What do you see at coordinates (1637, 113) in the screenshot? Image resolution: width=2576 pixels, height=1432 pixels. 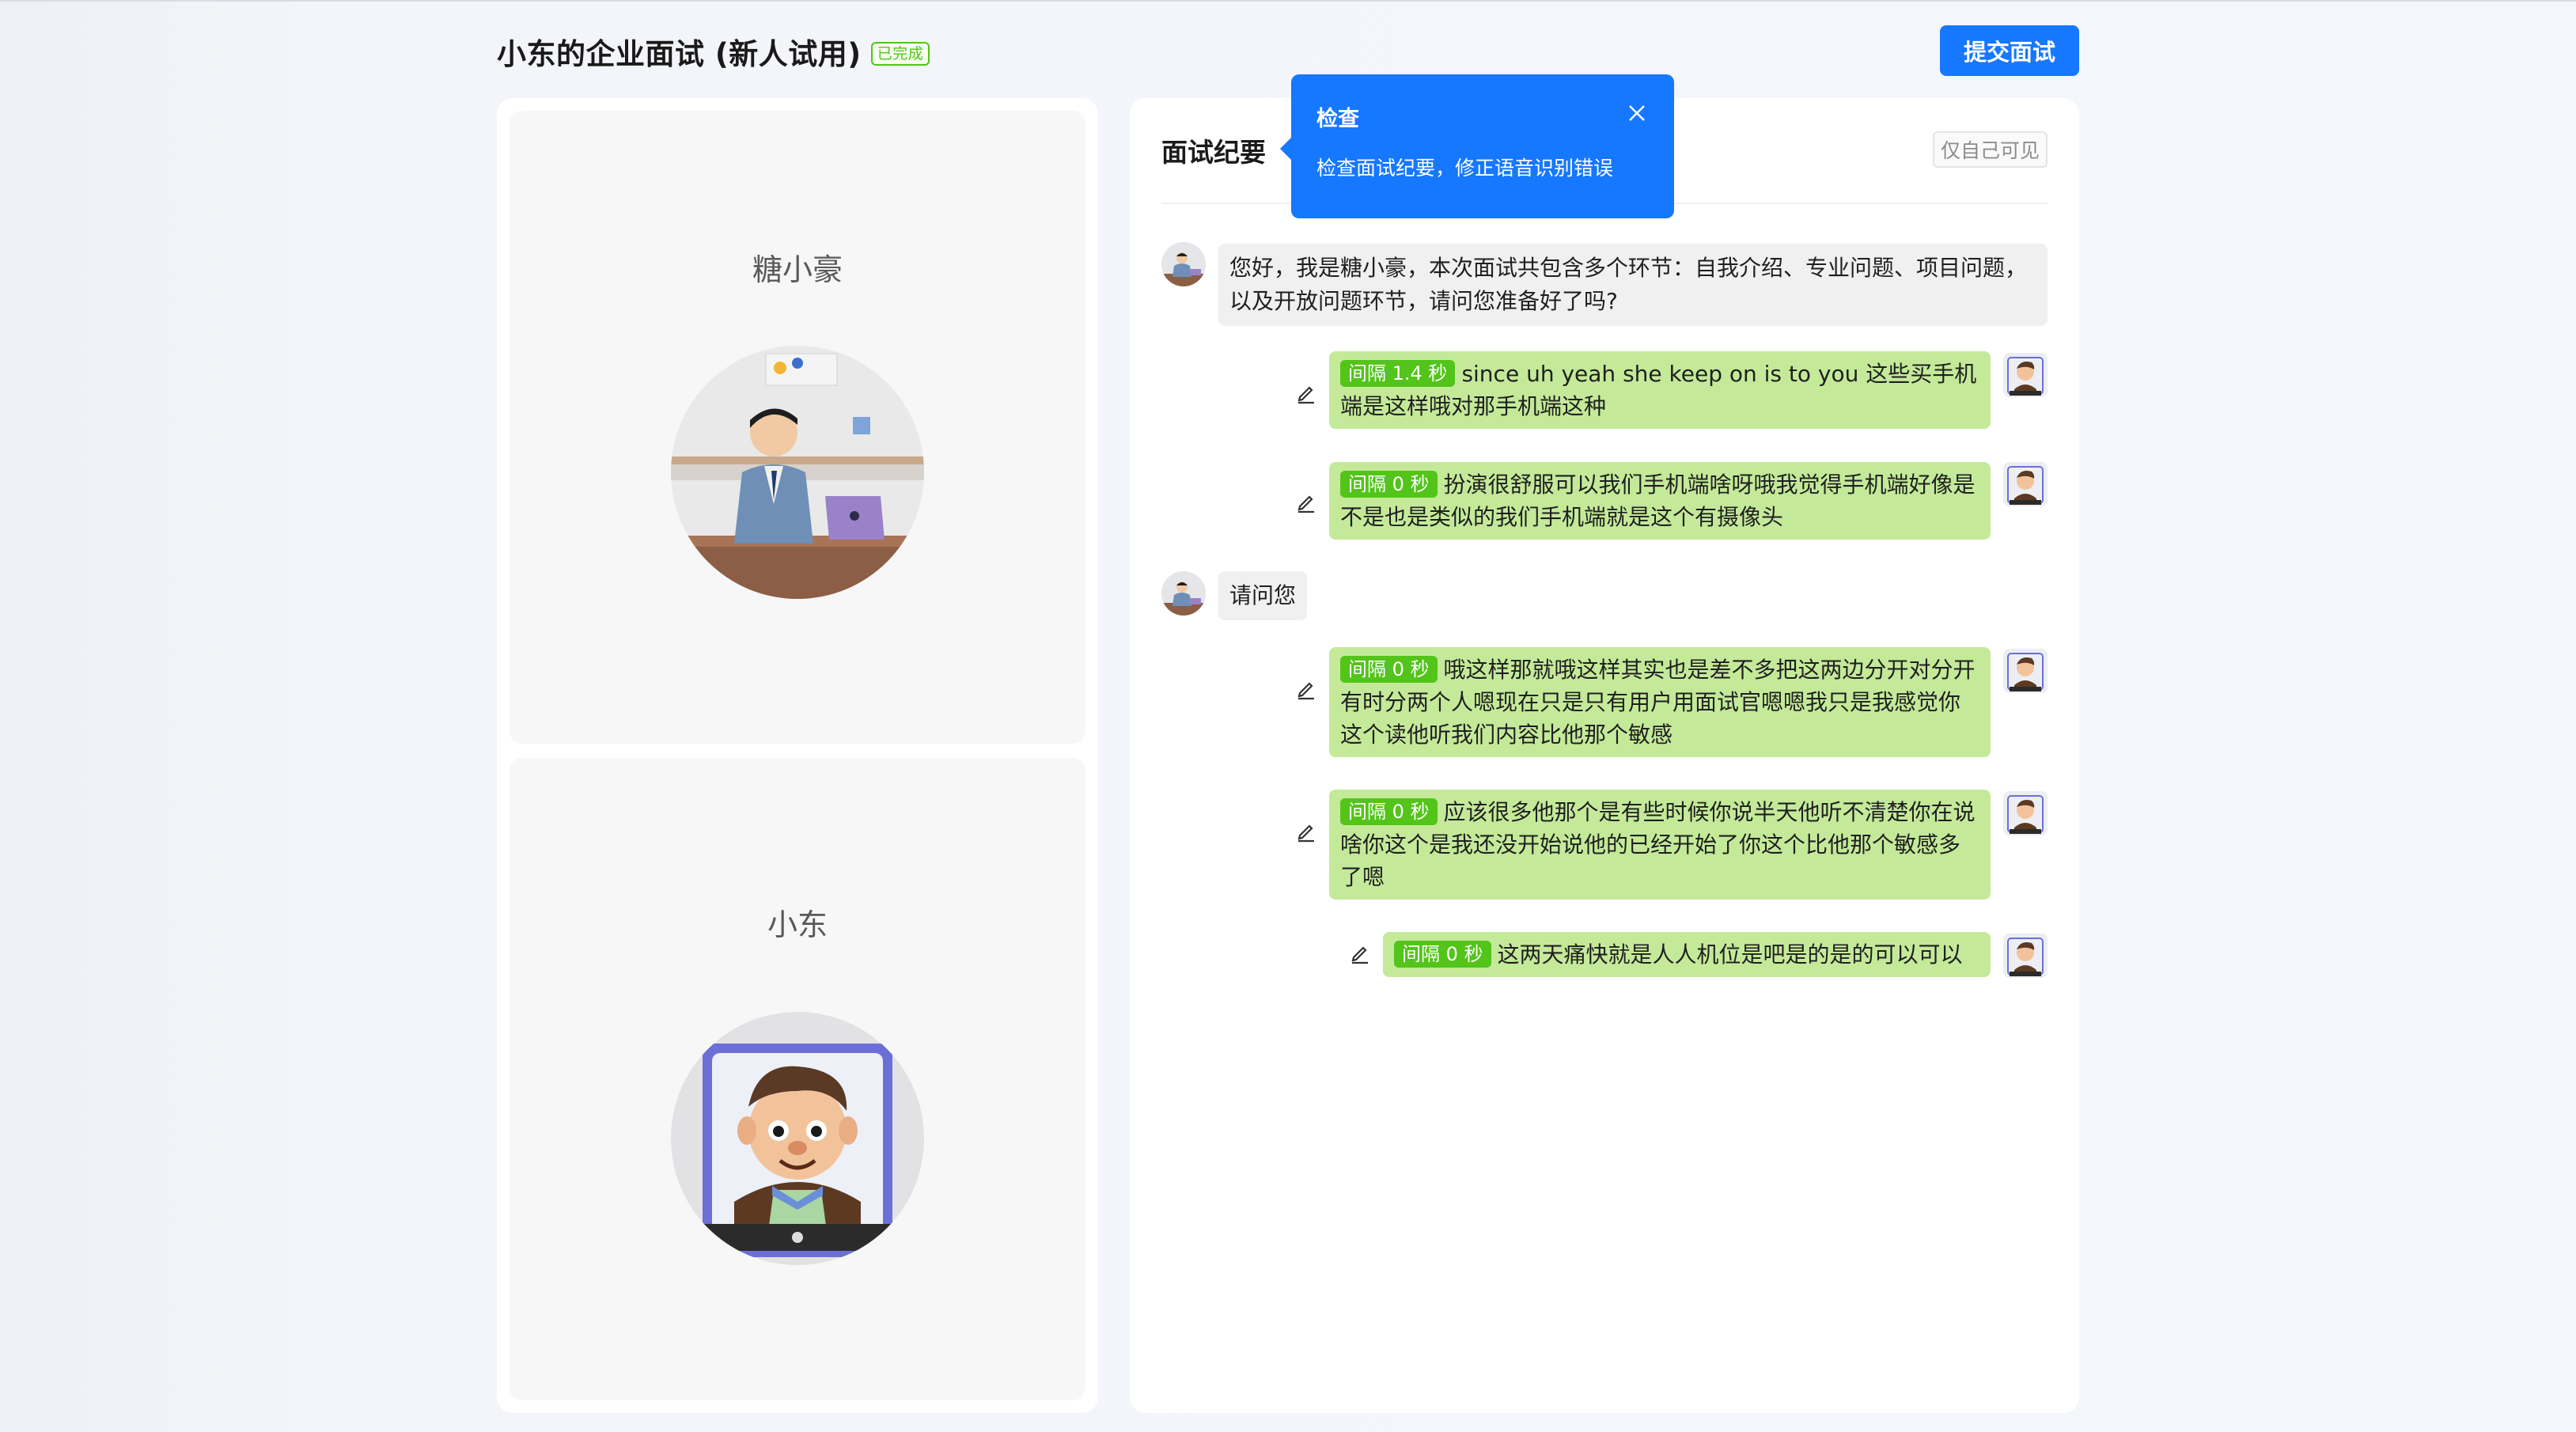 I see `close-icon` at bounding box center [1637, 113].